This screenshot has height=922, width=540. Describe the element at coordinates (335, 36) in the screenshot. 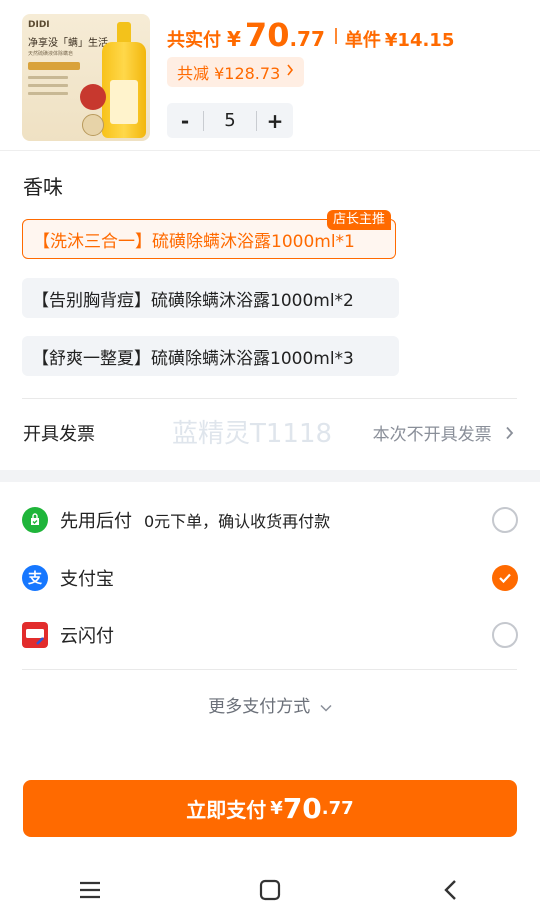

I see `price-separator` at that location.